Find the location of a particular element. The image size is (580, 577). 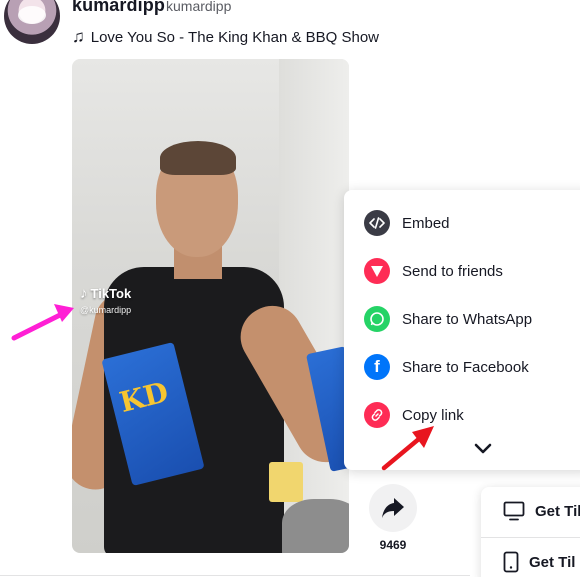

send-icon is located at coordinates (377, 271).